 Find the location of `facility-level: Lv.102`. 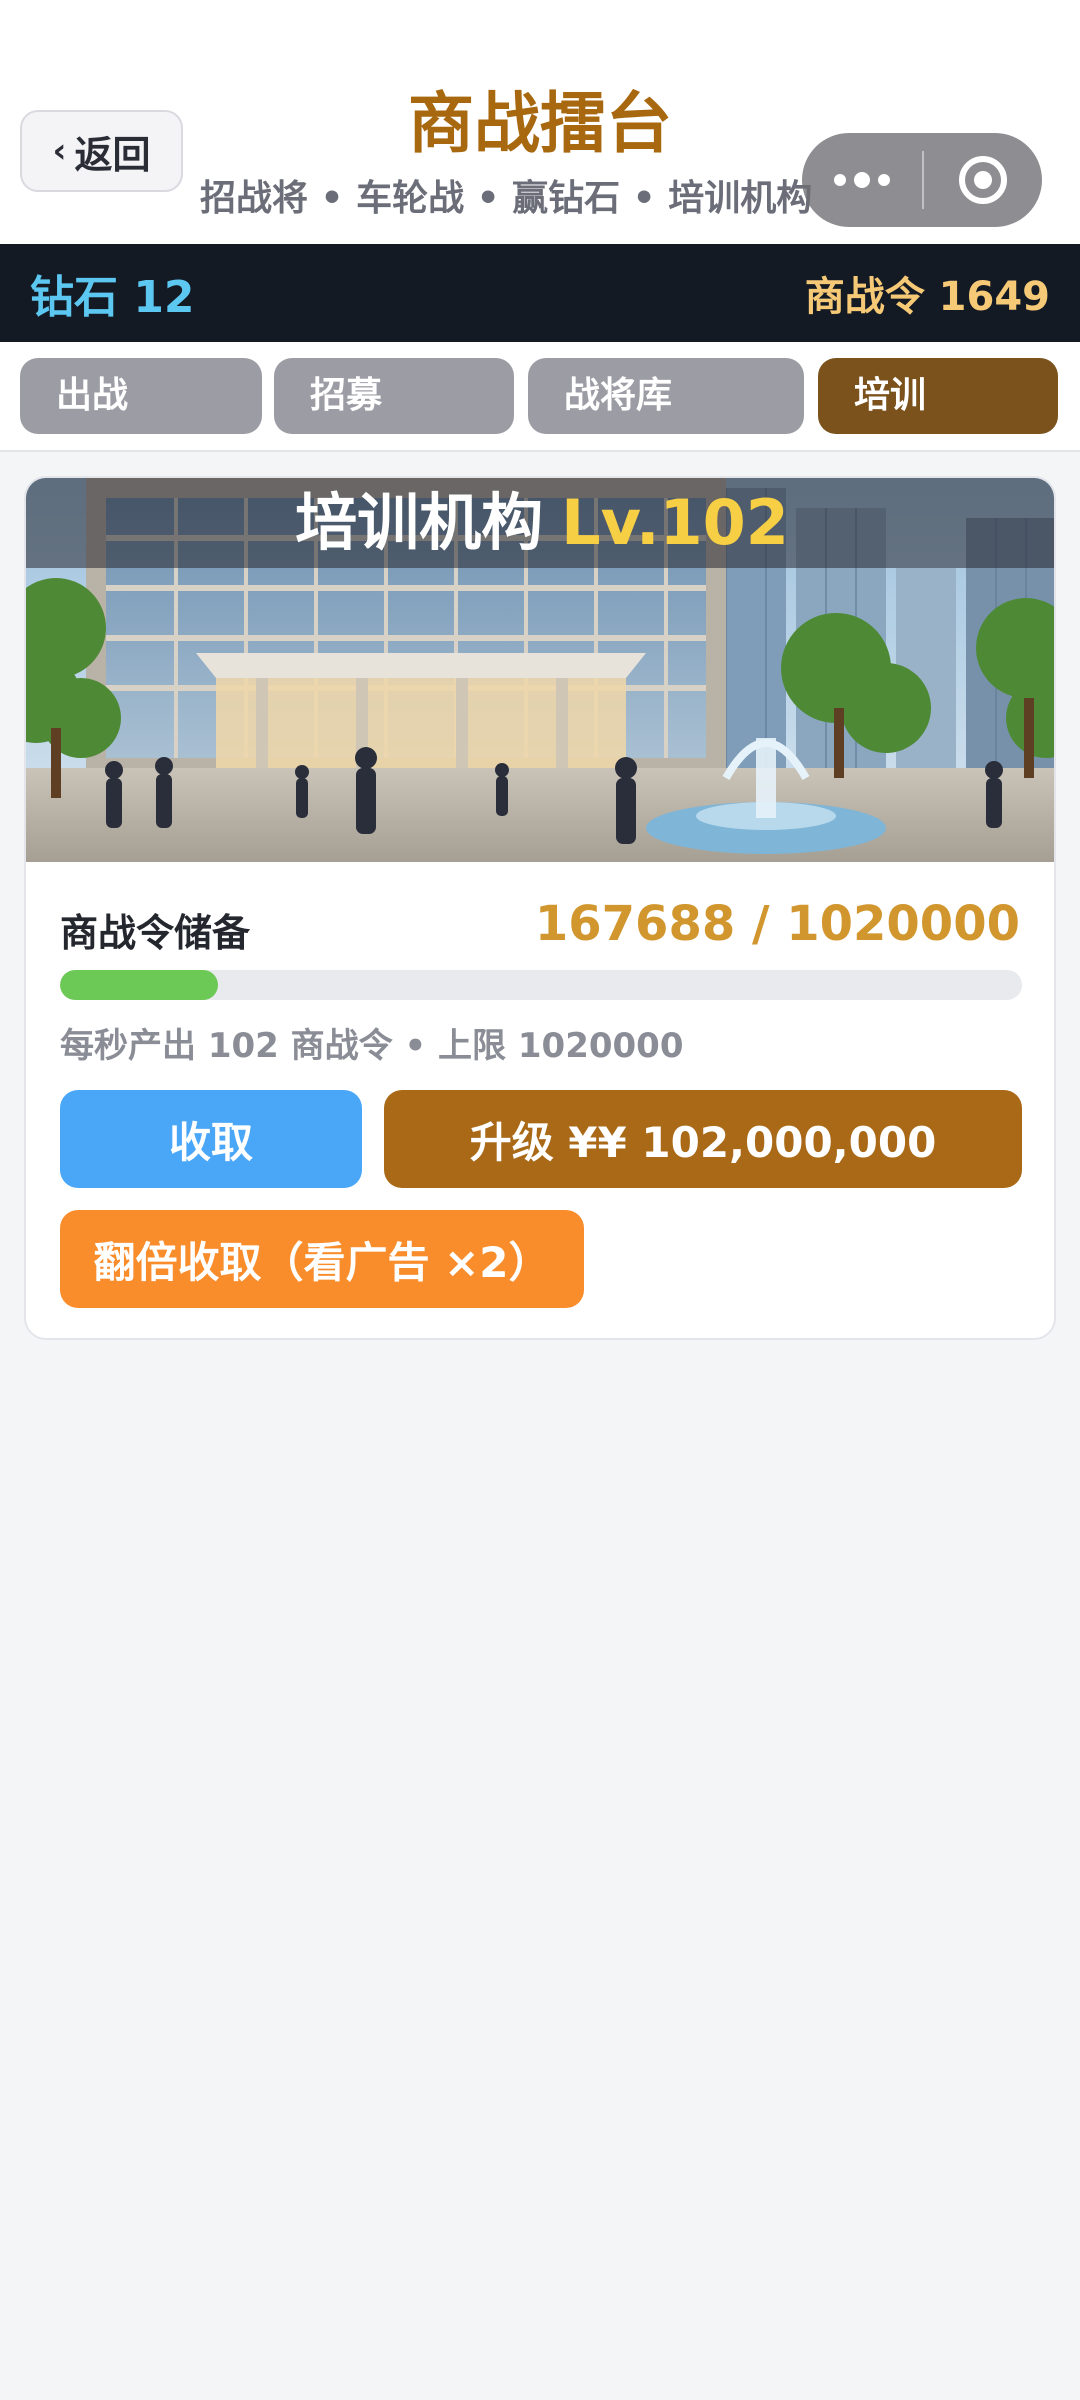

facility-level: Lv.102 is located at coordinates (675, 522).